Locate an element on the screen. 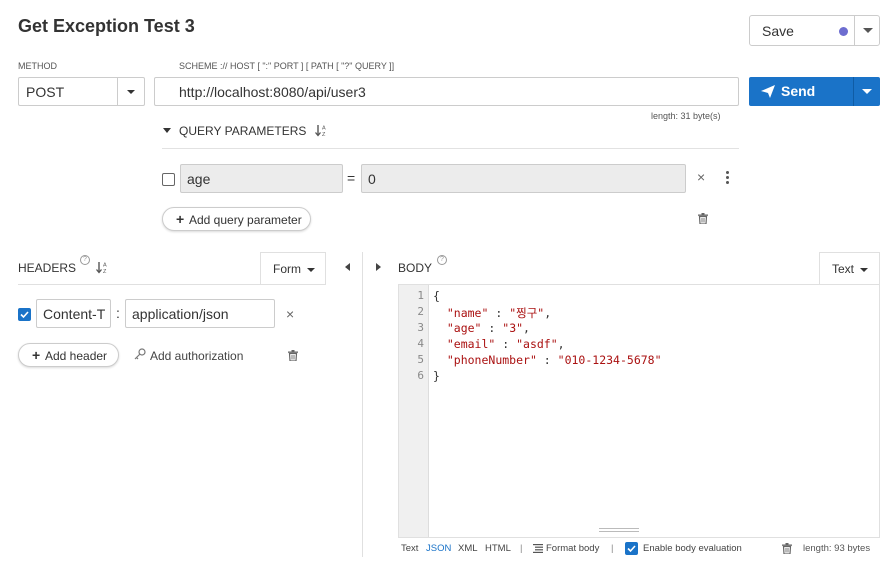 This screenshot has width=890, height=565. header-value-input: application/json is located at coordinates (200, 313).